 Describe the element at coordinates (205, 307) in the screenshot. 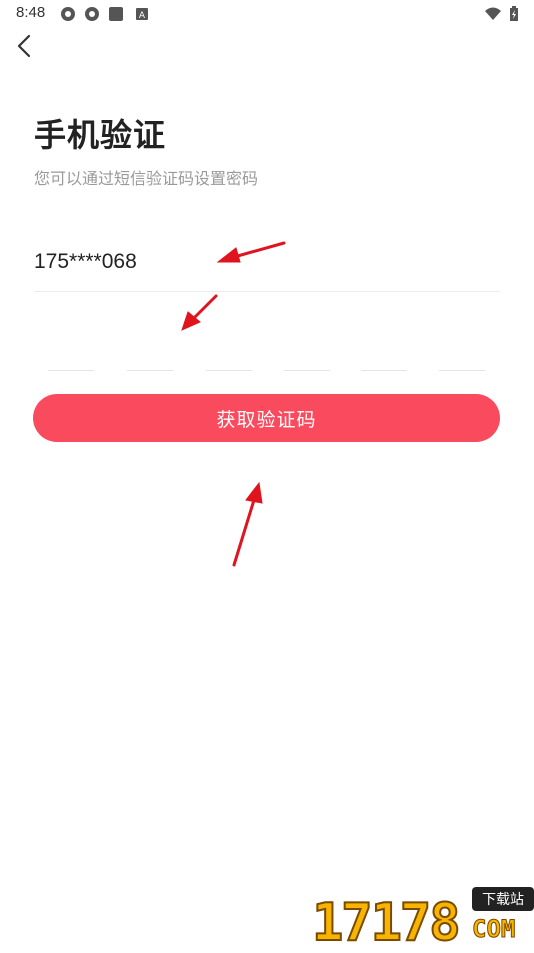

I see `arrow-to-code` at that location.